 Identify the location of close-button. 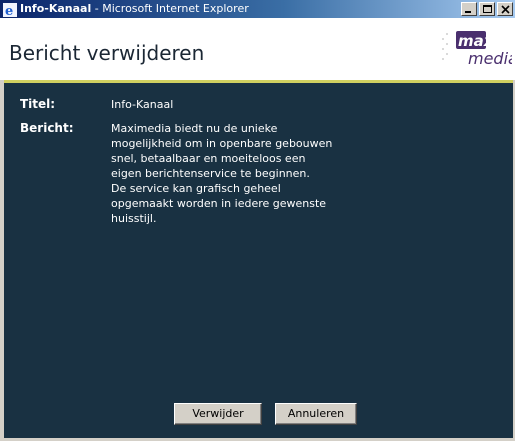
(505, 9).